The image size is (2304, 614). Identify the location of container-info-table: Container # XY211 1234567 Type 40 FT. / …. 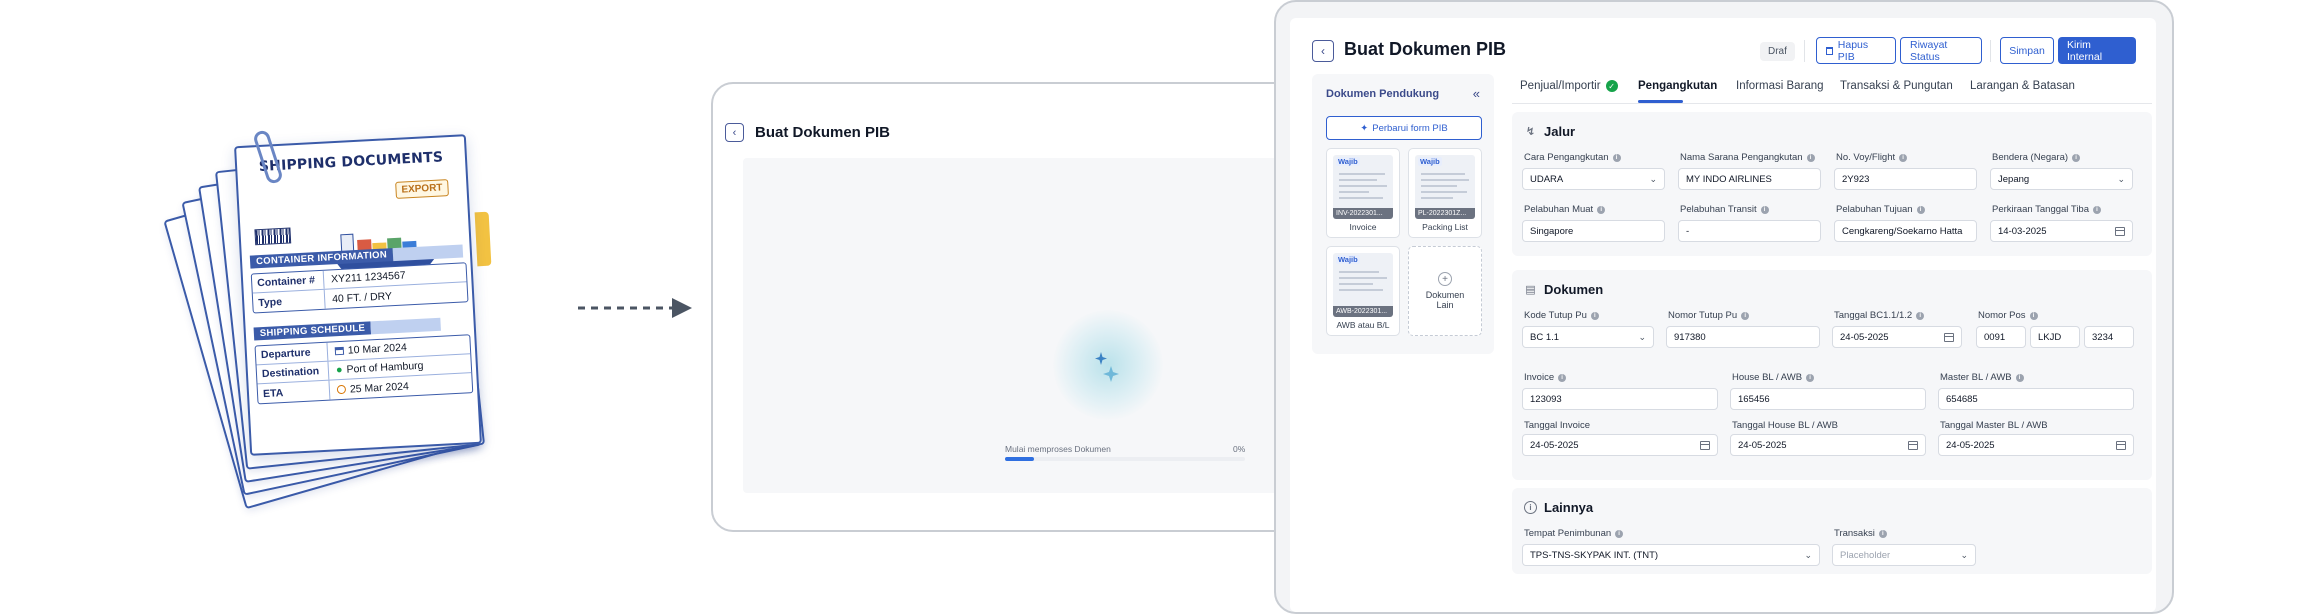
(359, 288).